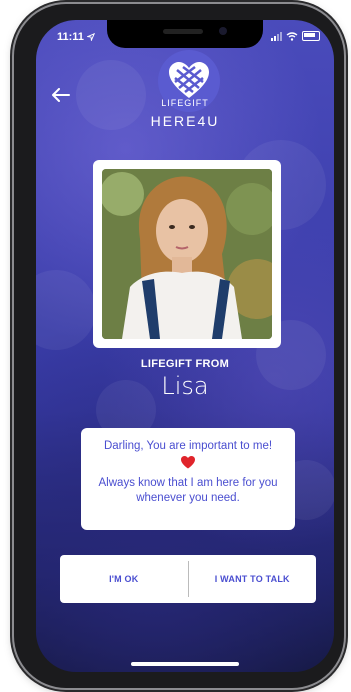  Describe the element at coordinates (292, 36) in the screenshot. I see `wifi-icon` at that location.